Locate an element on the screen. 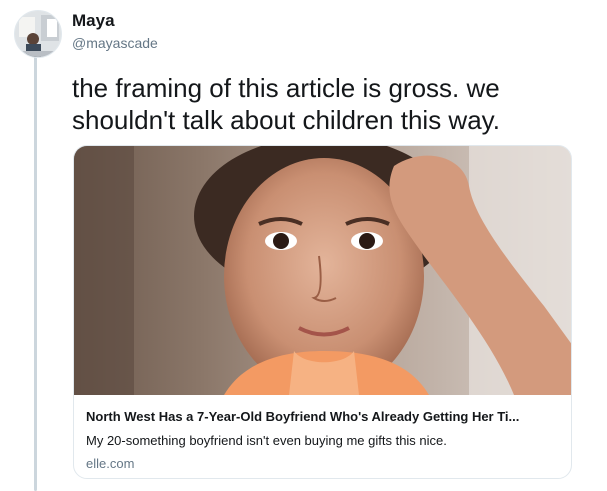 The height and width of the screenshot is (491, 607). avatar-image is located at coordinates (38, 34).